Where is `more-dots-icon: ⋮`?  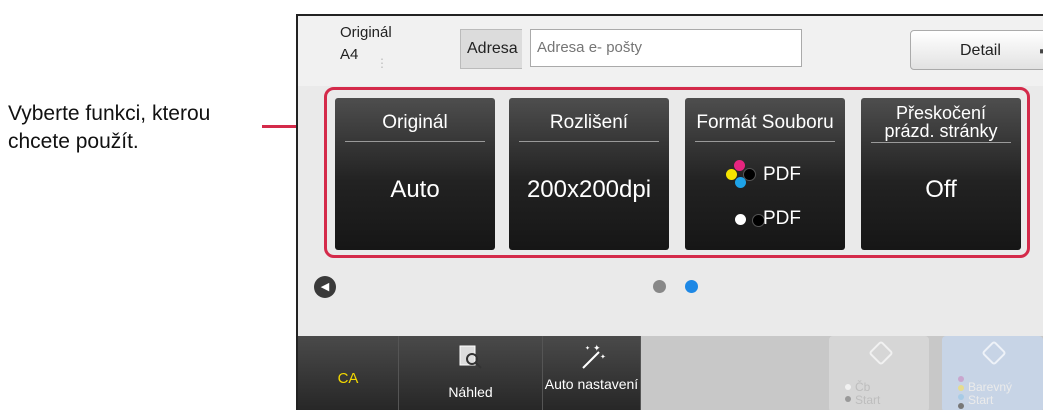
more-dots-icon: ⋮ is located at coordinates (382, 63).